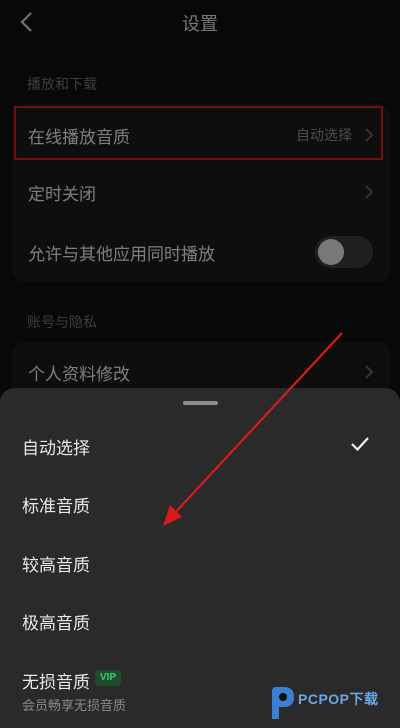 The width and height of the screenshot is (400, 728). Describe the element at coordinates (56, 507) in the screenshot. I see `option-label: 标准音质` at that location.